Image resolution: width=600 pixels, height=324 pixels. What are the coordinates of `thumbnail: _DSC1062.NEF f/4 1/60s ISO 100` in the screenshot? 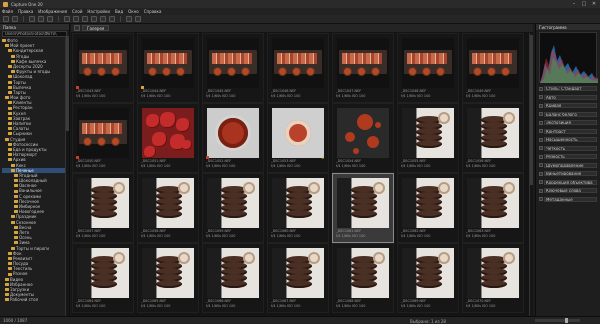 It's located at (428, 208).